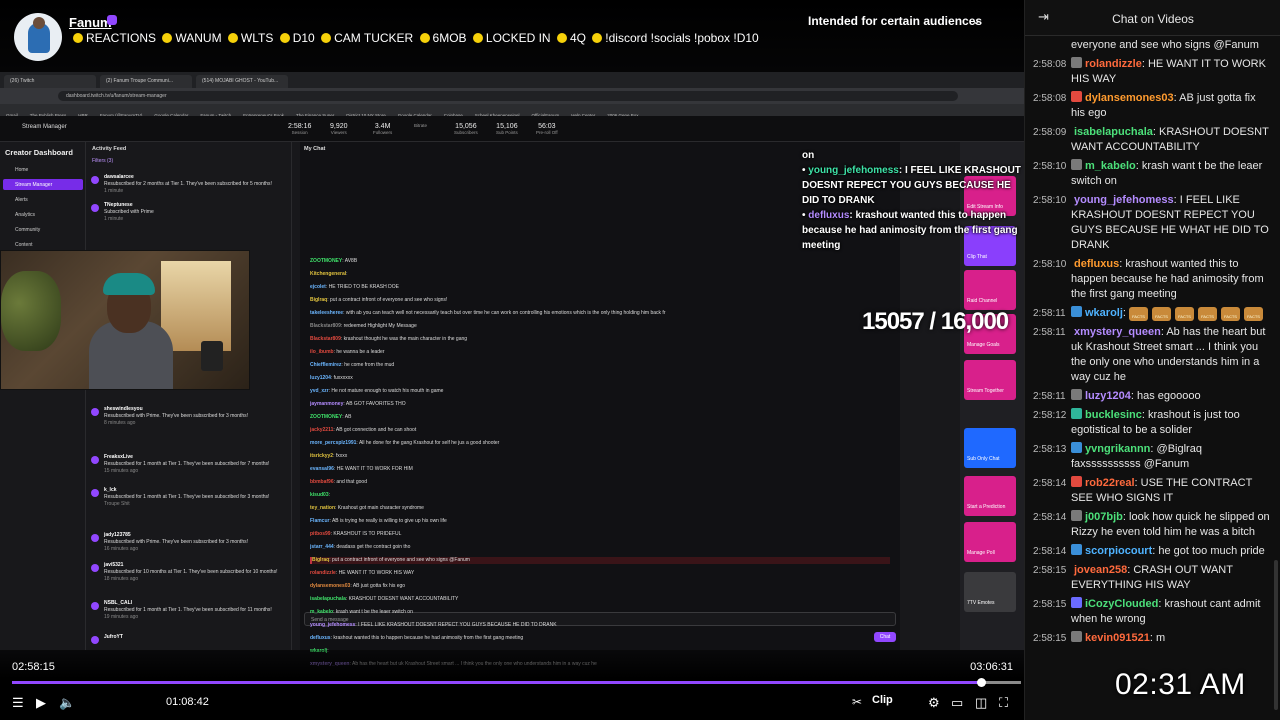 This screenshot has height=720, width=1280. What do you see at coordinates (327, 313) in the screenshot?
I see `stream-chat-user: takeleesheree` at bounding box center [327, 313].